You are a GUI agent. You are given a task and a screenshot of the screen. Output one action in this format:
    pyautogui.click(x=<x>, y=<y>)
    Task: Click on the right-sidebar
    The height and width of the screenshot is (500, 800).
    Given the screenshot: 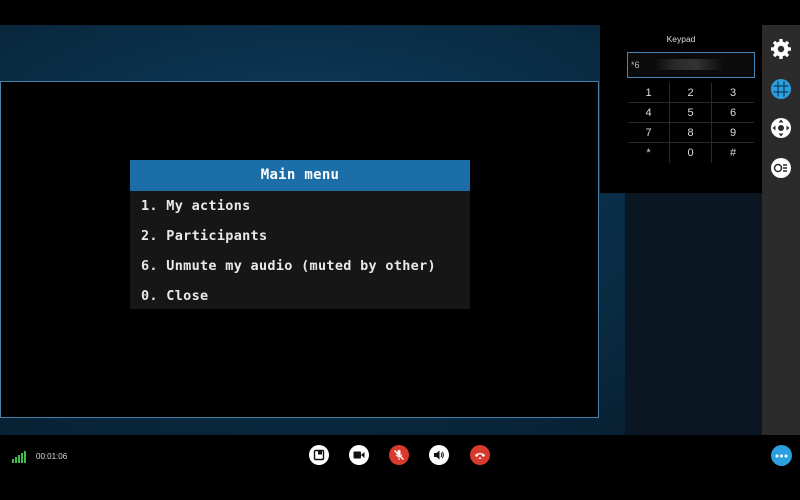 What is the action you would take?
    pyautogui.click(x=781, y=230)
    